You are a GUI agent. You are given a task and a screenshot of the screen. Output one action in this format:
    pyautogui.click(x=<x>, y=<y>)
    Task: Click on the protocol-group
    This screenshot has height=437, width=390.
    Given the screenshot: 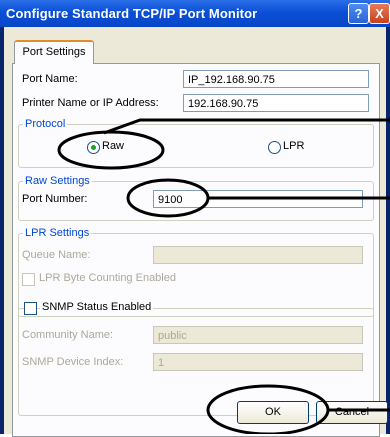 What is the action you would take?
    pyautogui.click(x=196, y=146)
    